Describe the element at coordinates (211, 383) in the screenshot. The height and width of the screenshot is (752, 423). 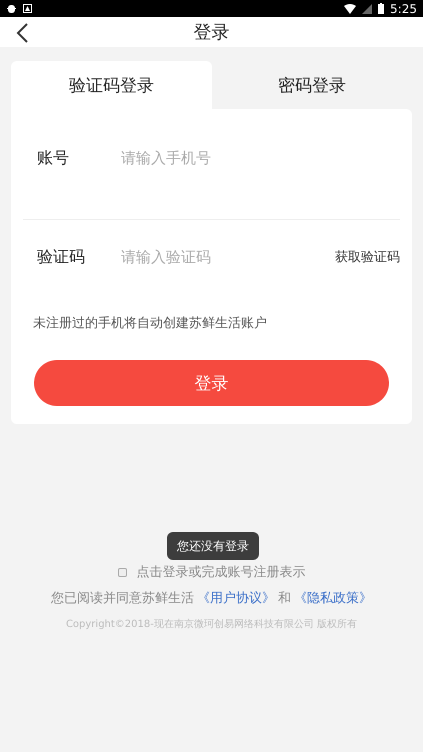
I see `login-button: 登录` at that location.